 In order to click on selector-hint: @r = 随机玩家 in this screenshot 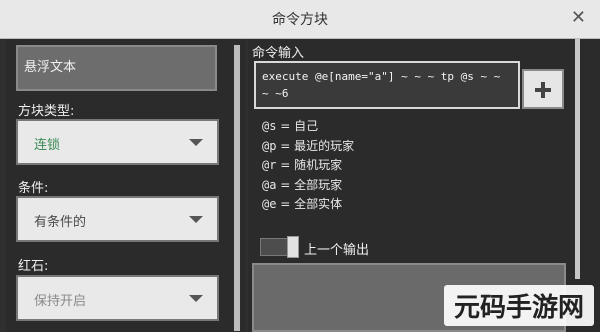, I will do `click(308, 166)`.